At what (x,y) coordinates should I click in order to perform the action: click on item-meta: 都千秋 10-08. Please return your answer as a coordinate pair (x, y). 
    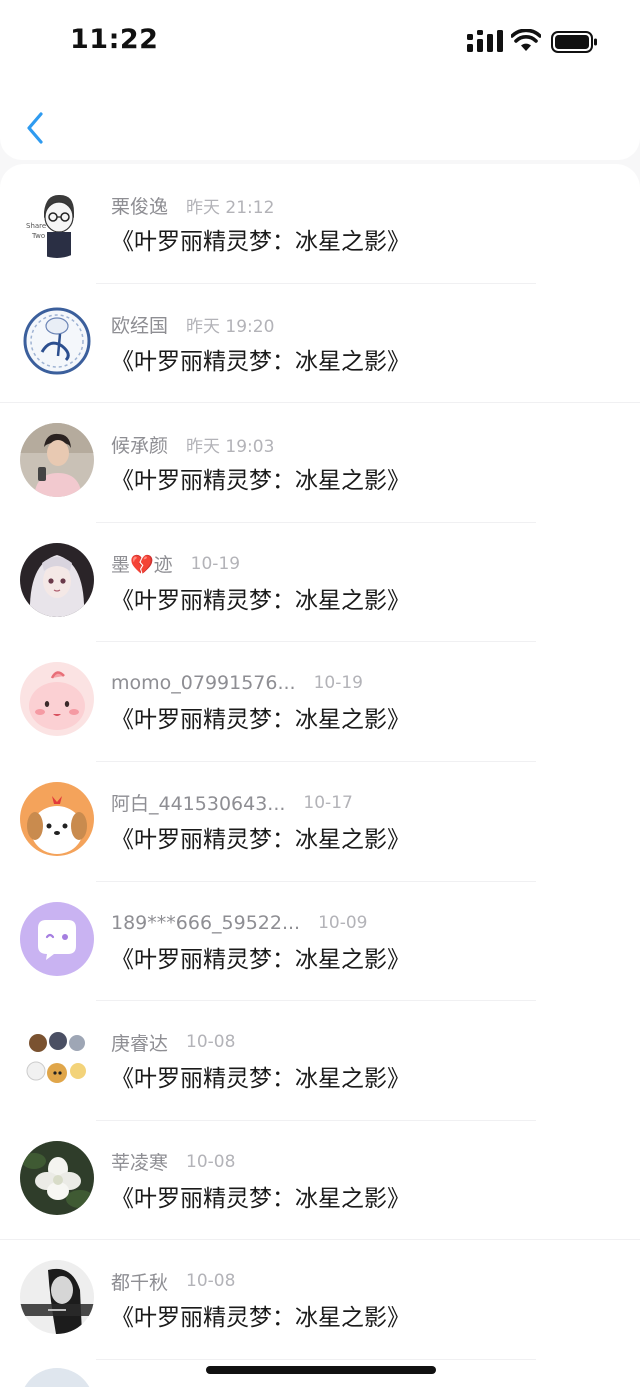
    Looking at the image, I should click on (173, 1281).